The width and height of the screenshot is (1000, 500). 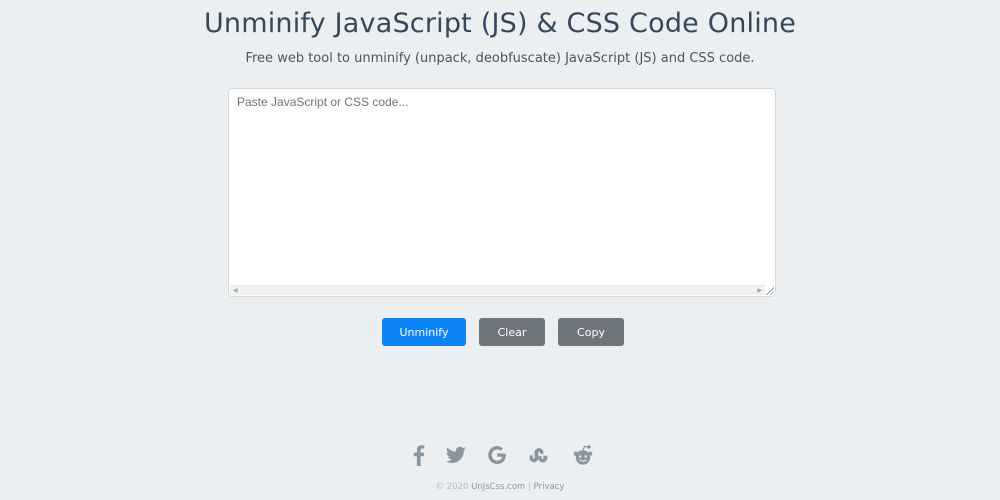 What do you see at coordinates (497, 455) in the screenshot?
I see `google-icon` at bounding box center [497, 455].